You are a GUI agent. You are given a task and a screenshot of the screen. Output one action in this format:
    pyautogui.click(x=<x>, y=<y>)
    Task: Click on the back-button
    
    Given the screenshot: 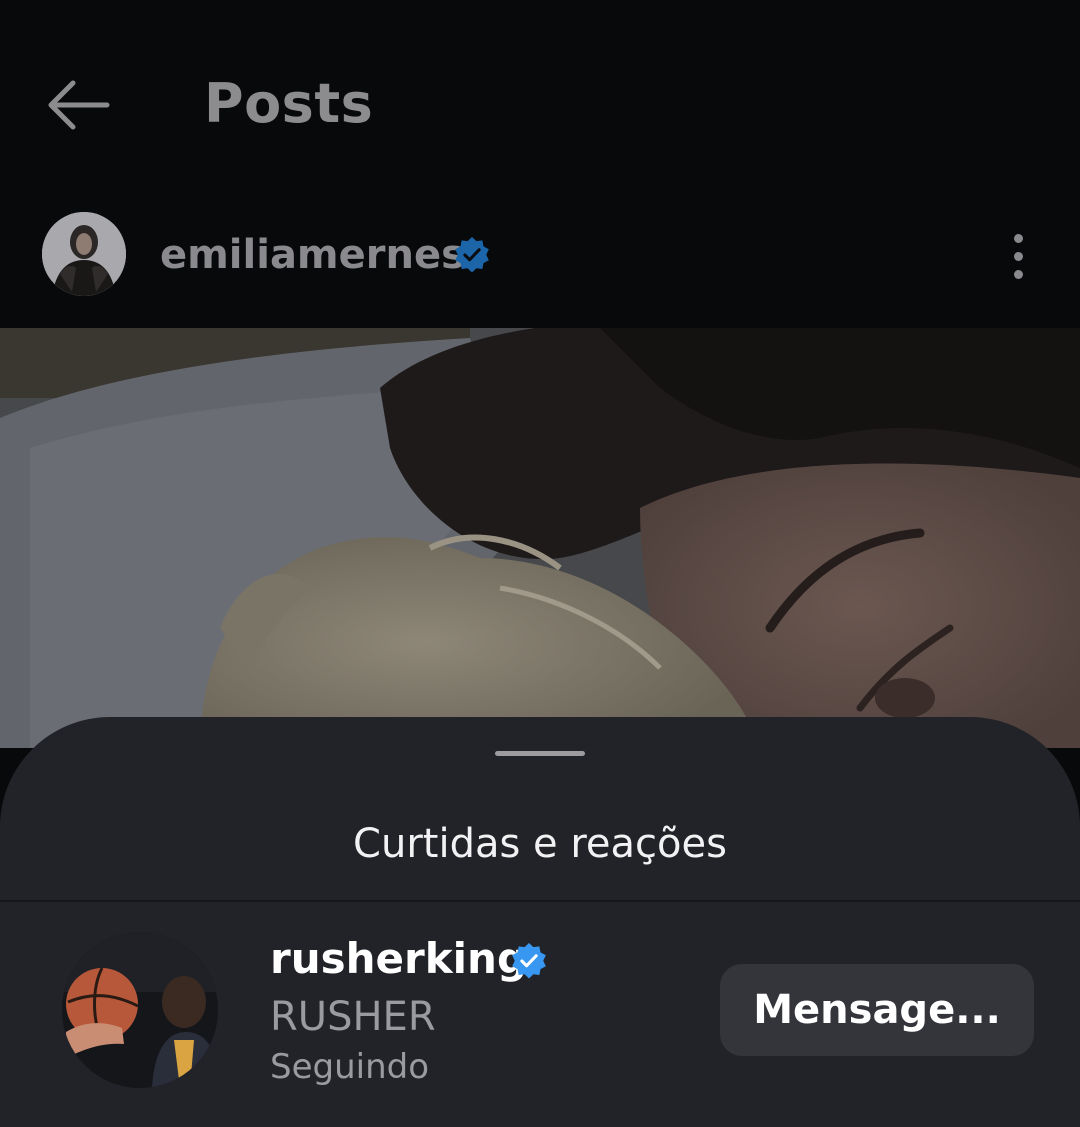 What is the action you would take?
    pyautogui.click(x=78, y=105)
    